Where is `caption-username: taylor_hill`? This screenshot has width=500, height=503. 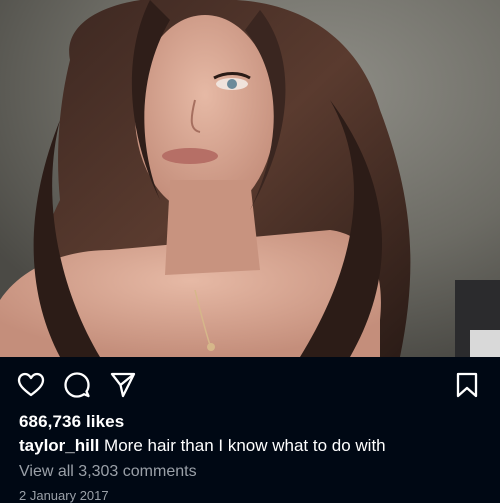 caption-username: taylor_hill is located at coordinates (59, 445).